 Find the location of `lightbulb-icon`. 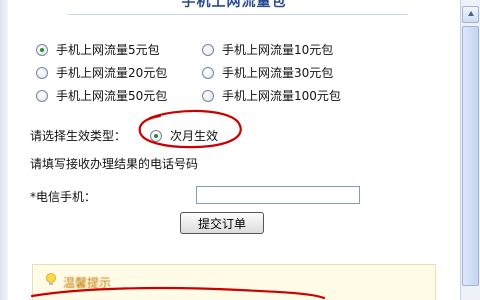

lightbulb-icon is located at coordinates (51, 279).